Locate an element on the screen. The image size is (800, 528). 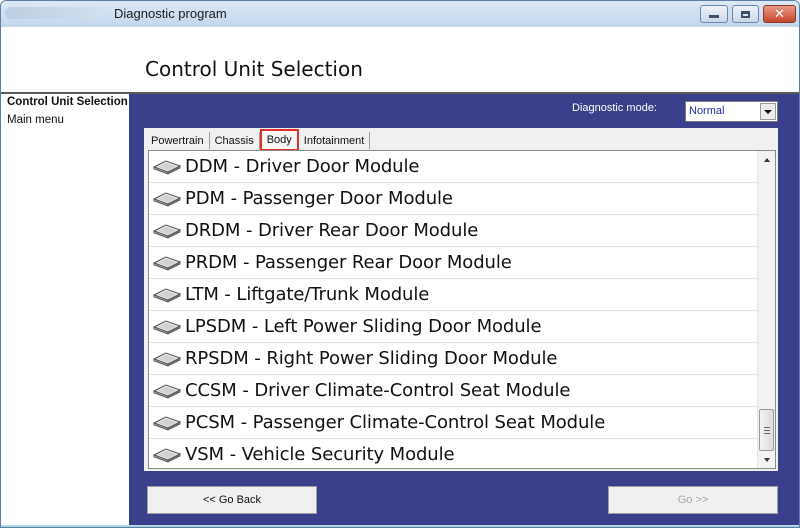
diagnostic-mode-value: Normal is located at coordinates (707, 111).